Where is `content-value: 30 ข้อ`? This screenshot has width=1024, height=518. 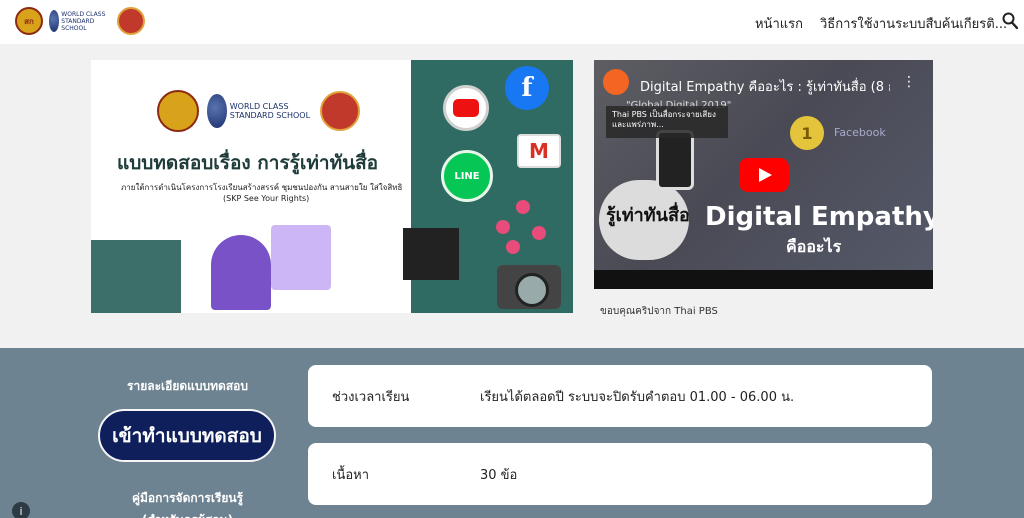 content-value: 30 ข้อ is located at coordinates (499, 475).